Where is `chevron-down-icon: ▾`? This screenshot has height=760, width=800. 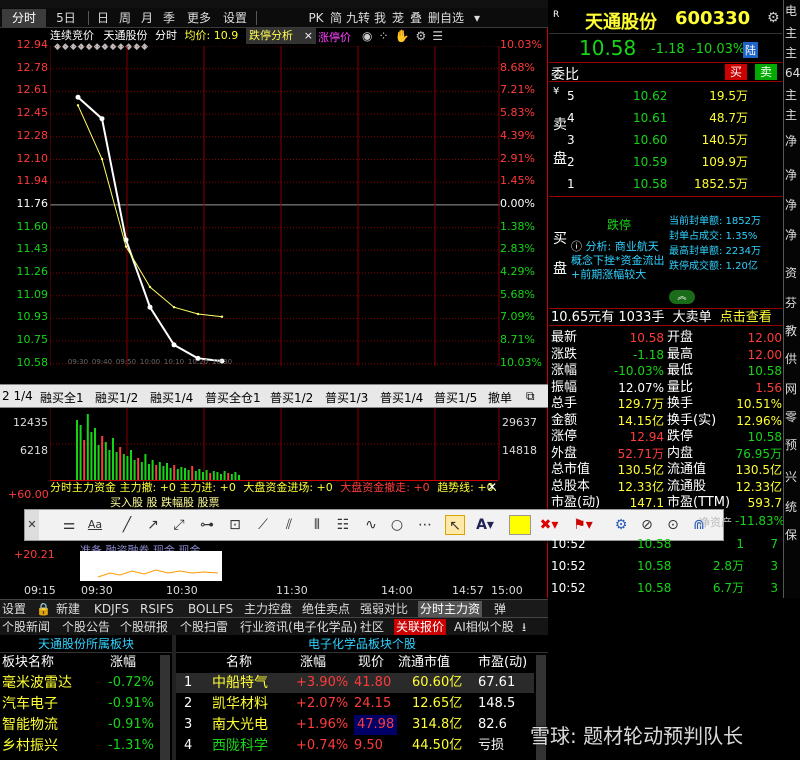
chevron-down-icon: ▾ is located at coordinates (477, 18).